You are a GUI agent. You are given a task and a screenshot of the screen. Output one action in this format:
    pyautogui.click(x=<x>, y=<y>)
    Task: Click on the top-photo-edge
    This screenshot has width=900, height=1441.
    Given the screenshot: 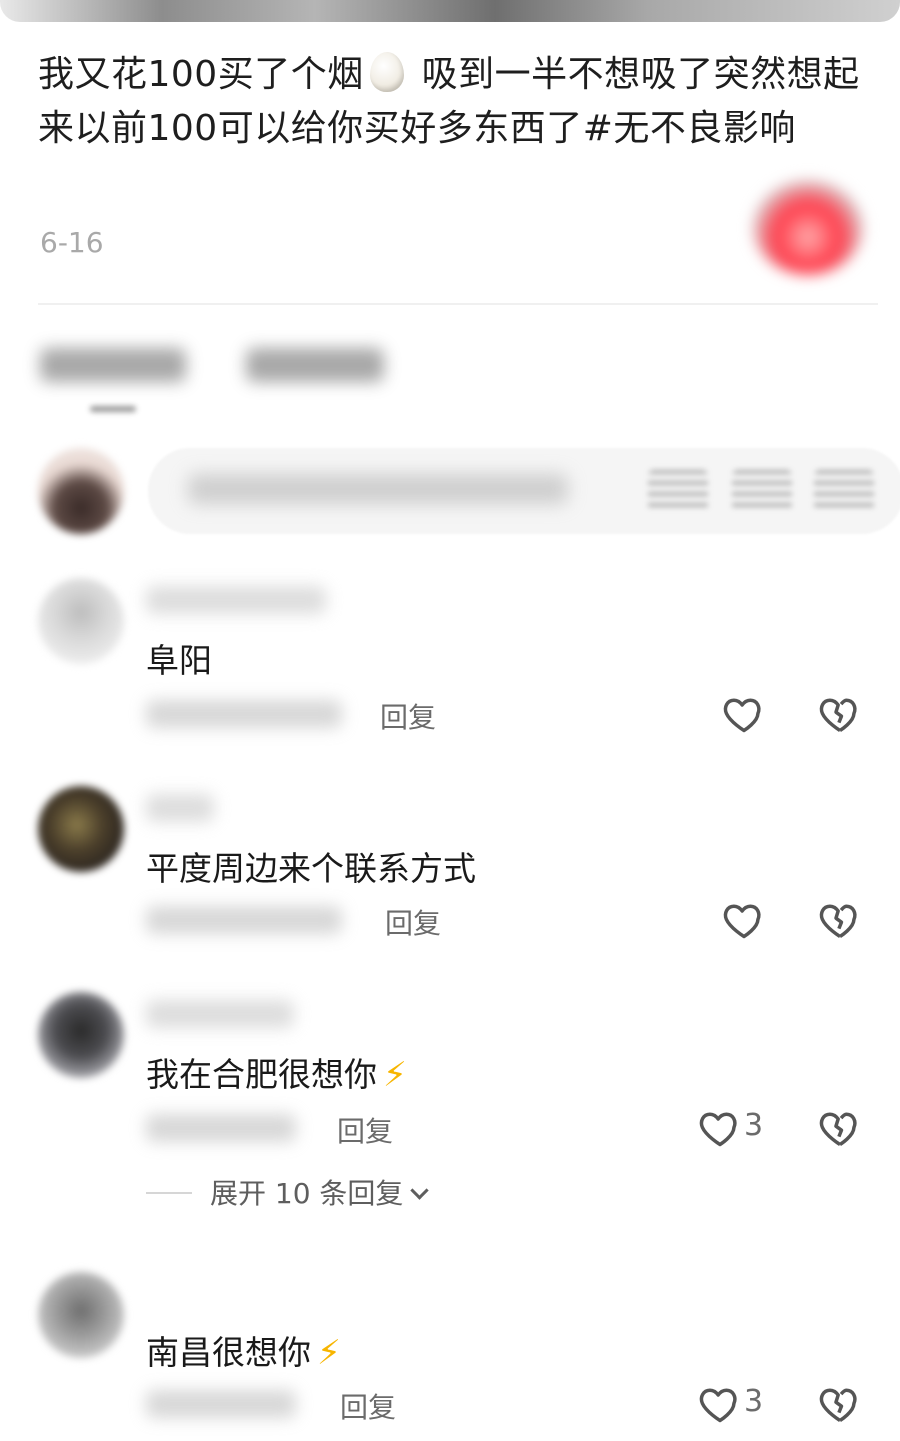 What is the action you would take?
    pyautogui.click(x=450, y=12)
    